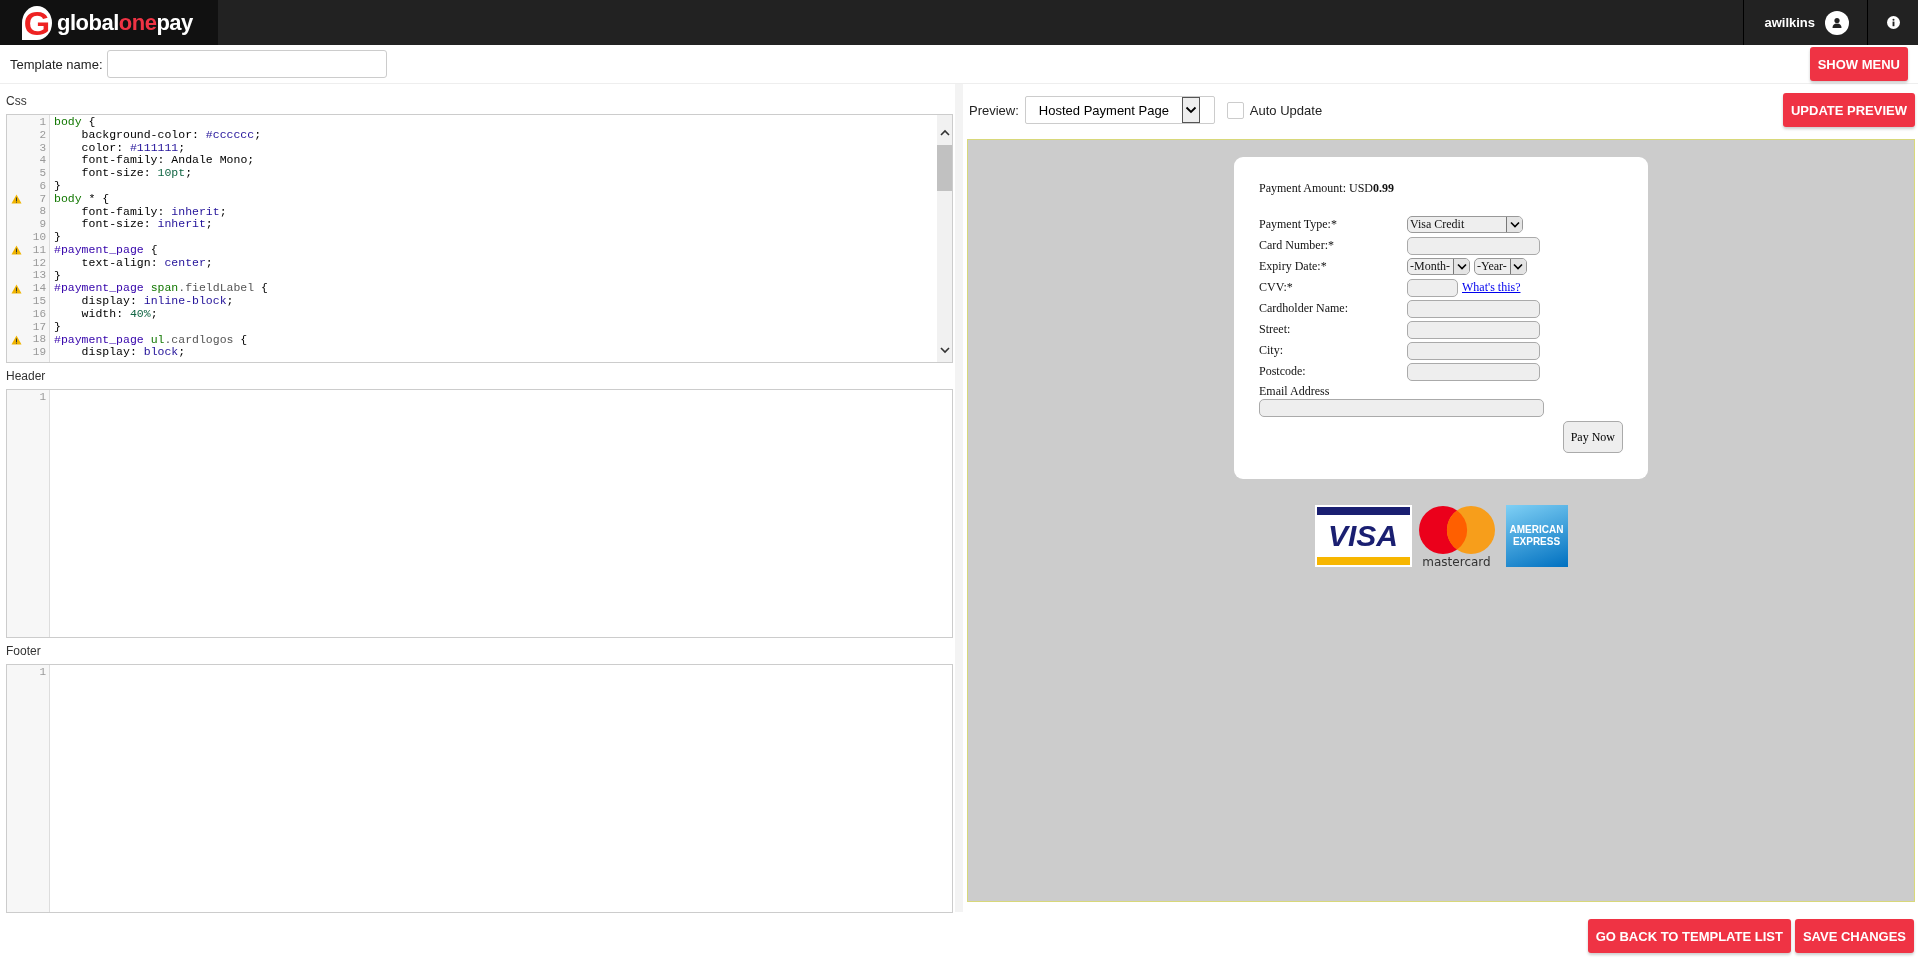 This screenshot has width=1918, height=960. What do you see at coordinates (1304, 308) in the screenshot?
I see `field-label: Cardholder Name:` at bounding box center [1304, 308].